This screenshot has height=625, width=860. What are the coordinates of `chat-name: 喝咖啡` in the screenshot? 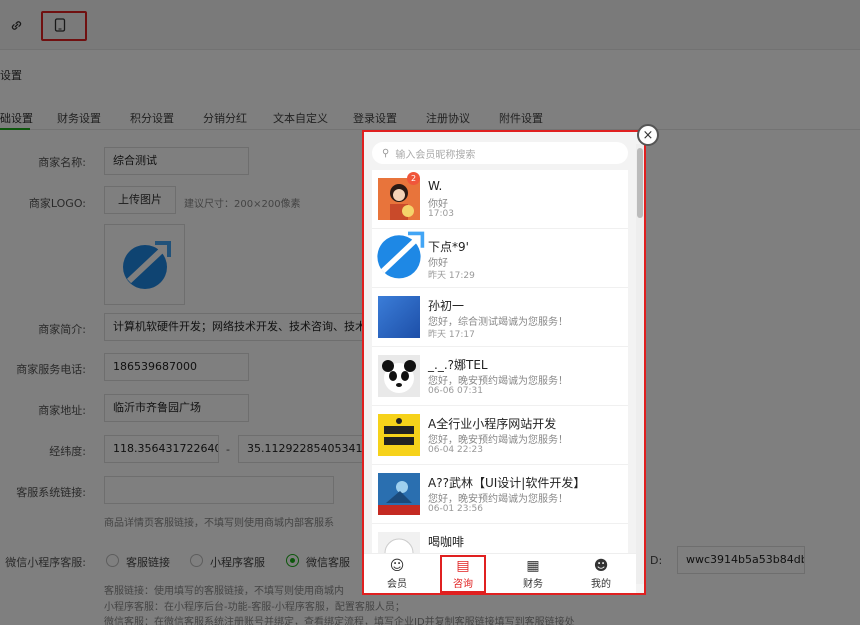 It's located at (446, 542).